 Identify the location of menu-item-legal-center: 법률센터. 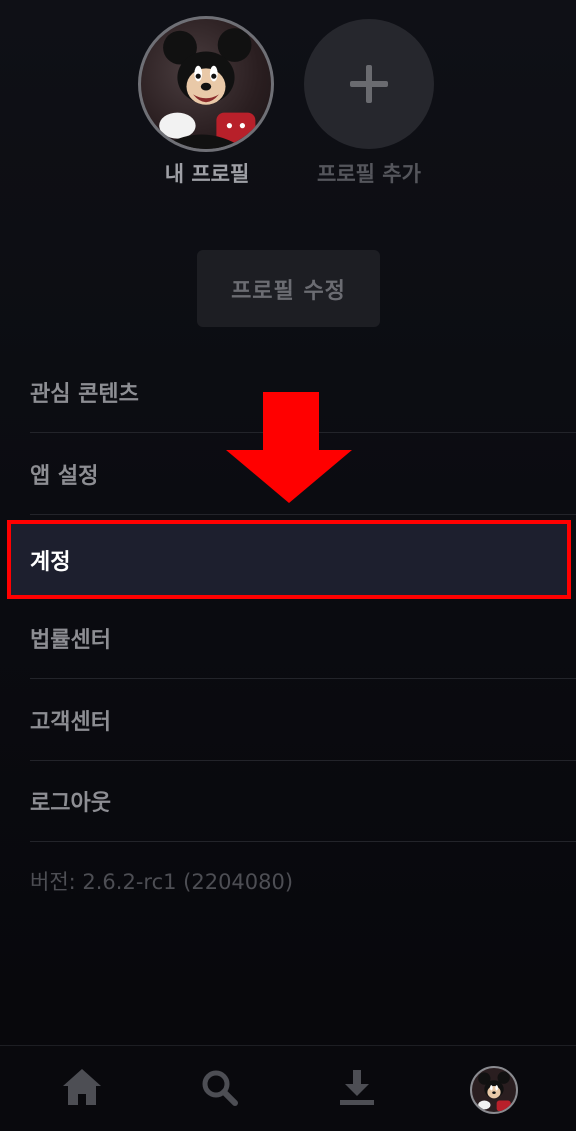
(303, 638).